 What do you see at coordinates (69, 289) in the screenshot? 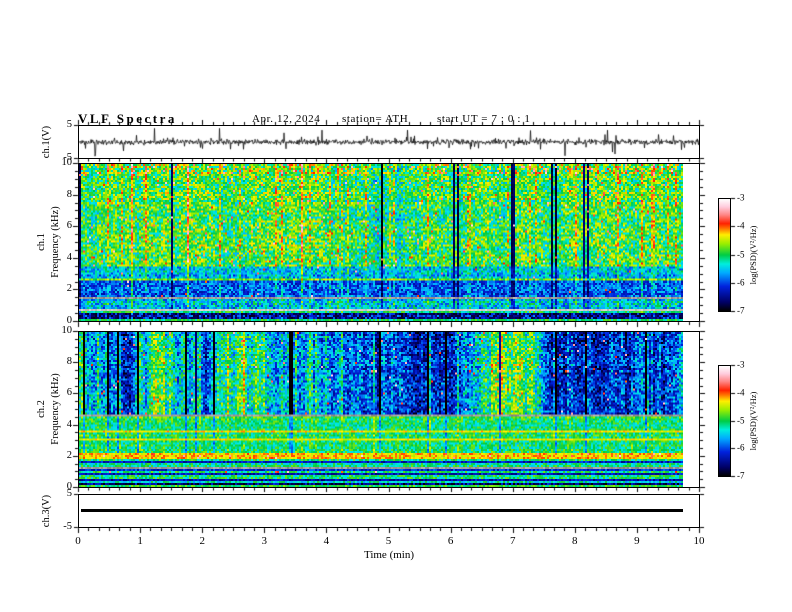
I see `ch1-spec-y-tick-label: 2` at bounding box center [69, 289].